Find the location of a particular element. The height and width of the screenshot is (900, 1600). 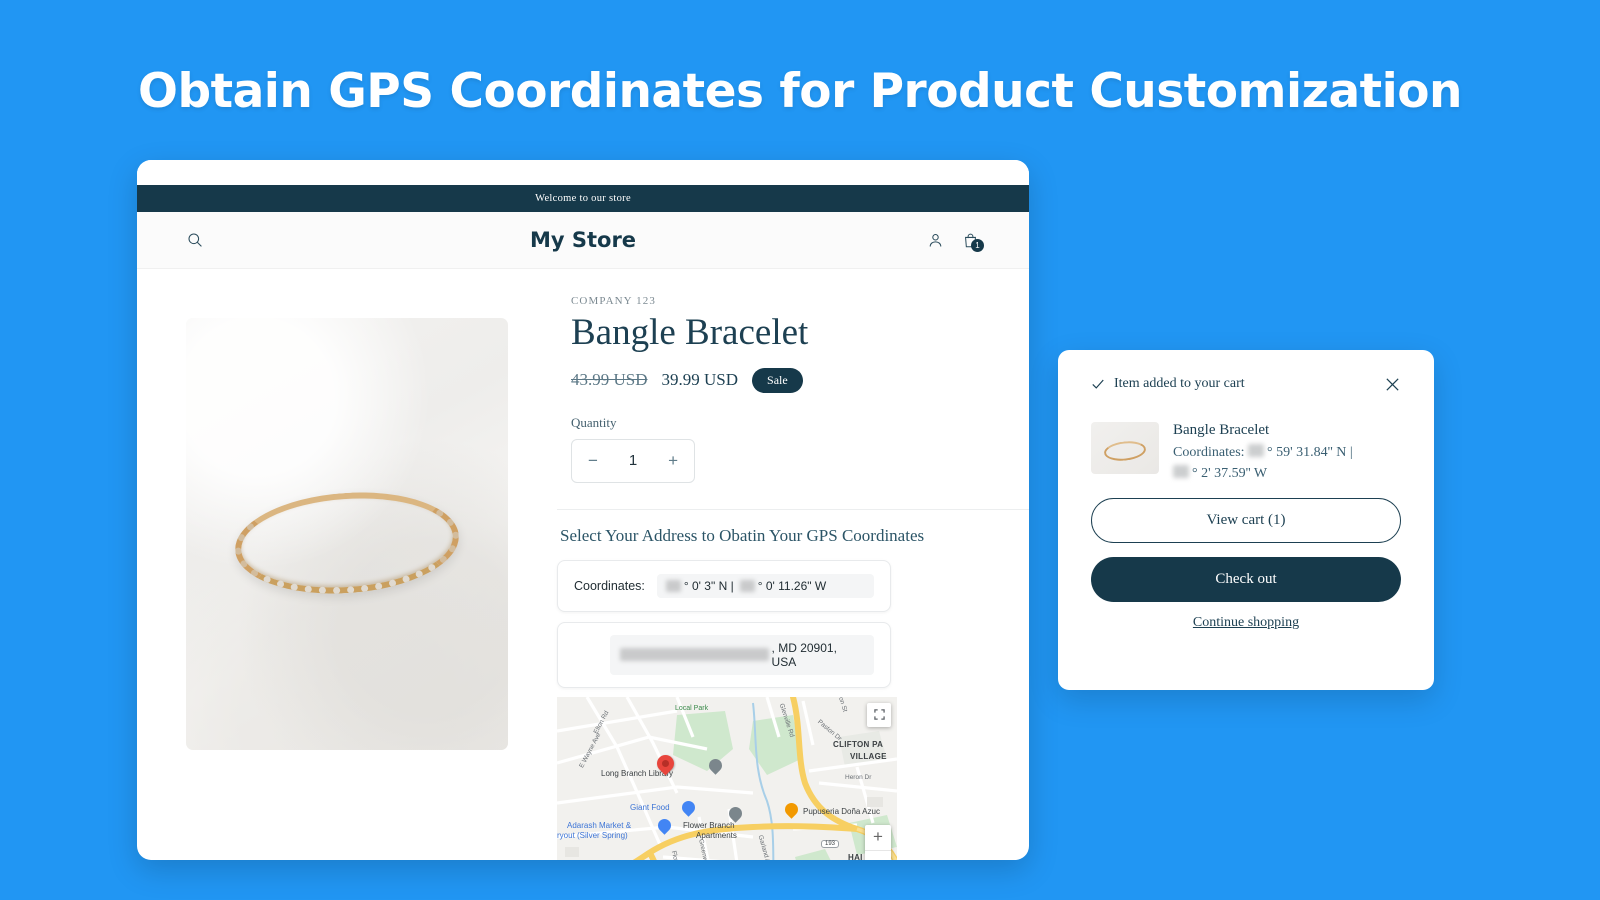

checkmark-icon is located at coordinates (1098, 384).